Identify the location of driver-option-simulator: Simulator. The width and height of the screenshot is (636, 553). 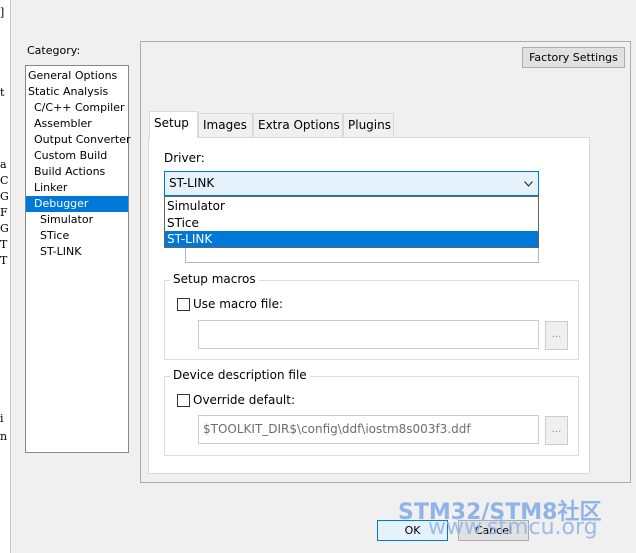
(351, 206).